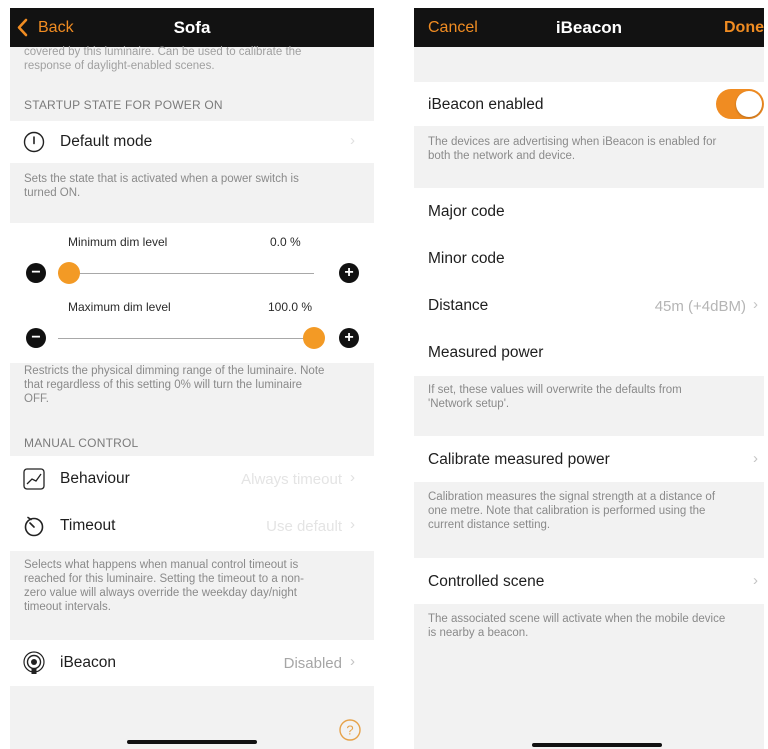 The height and width of the screenshot is (749, 768). Describe the element at coordinates (589, 581) in the screenshot. I see `controlled-scene-row: Controlled scene ›` at that location.